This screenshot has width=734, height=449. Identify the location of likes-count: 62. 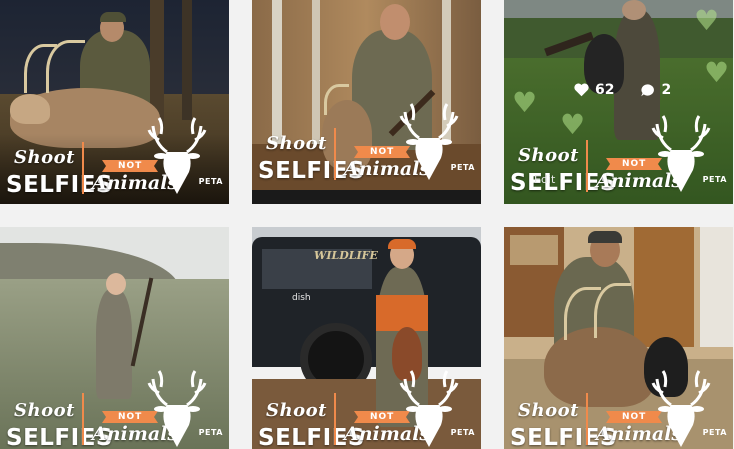
(605, 90).